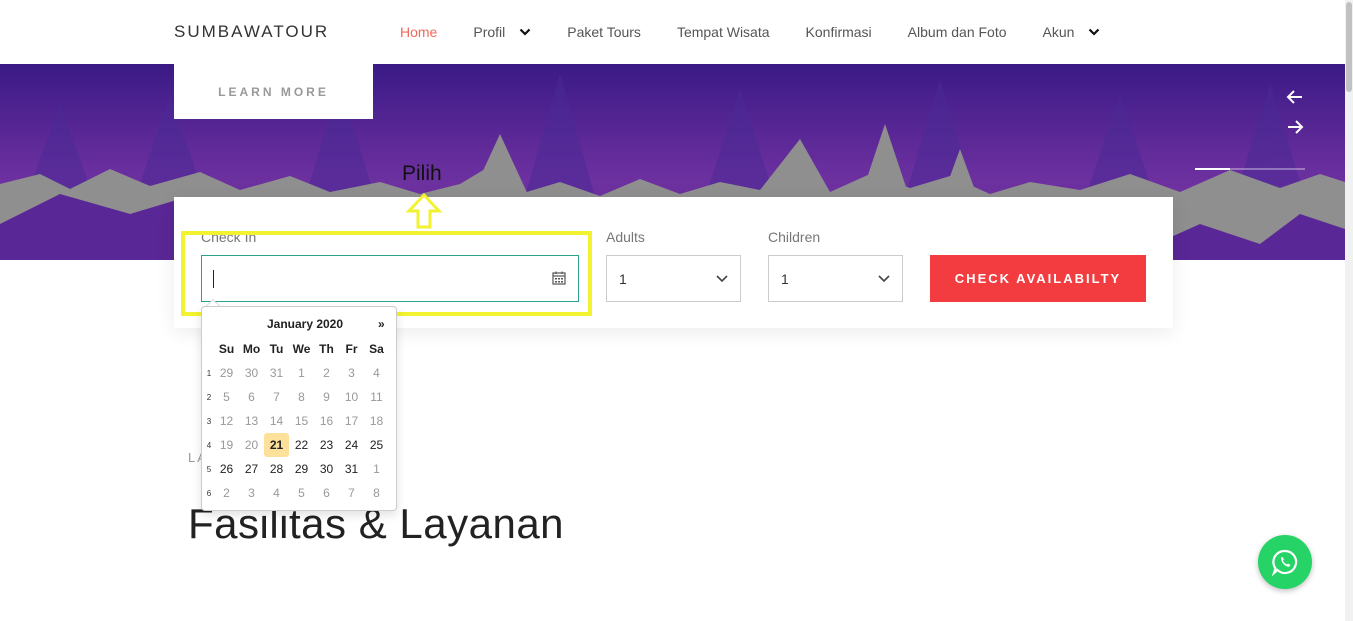  I want to click on checkin-date-input, so click(390, 278).